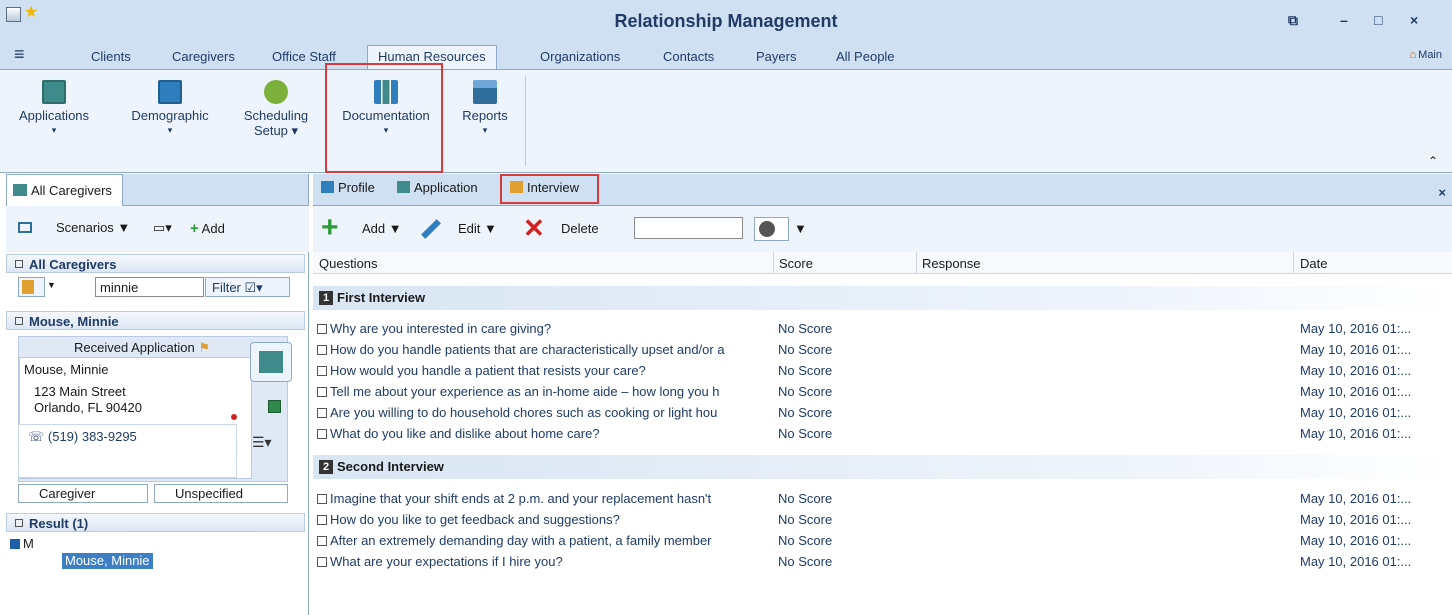  What do you see at coordinates (203, 56) in the screenshot?
I see `menu-tab-caregivers: Caregivers` at bounding box center [203, 56].